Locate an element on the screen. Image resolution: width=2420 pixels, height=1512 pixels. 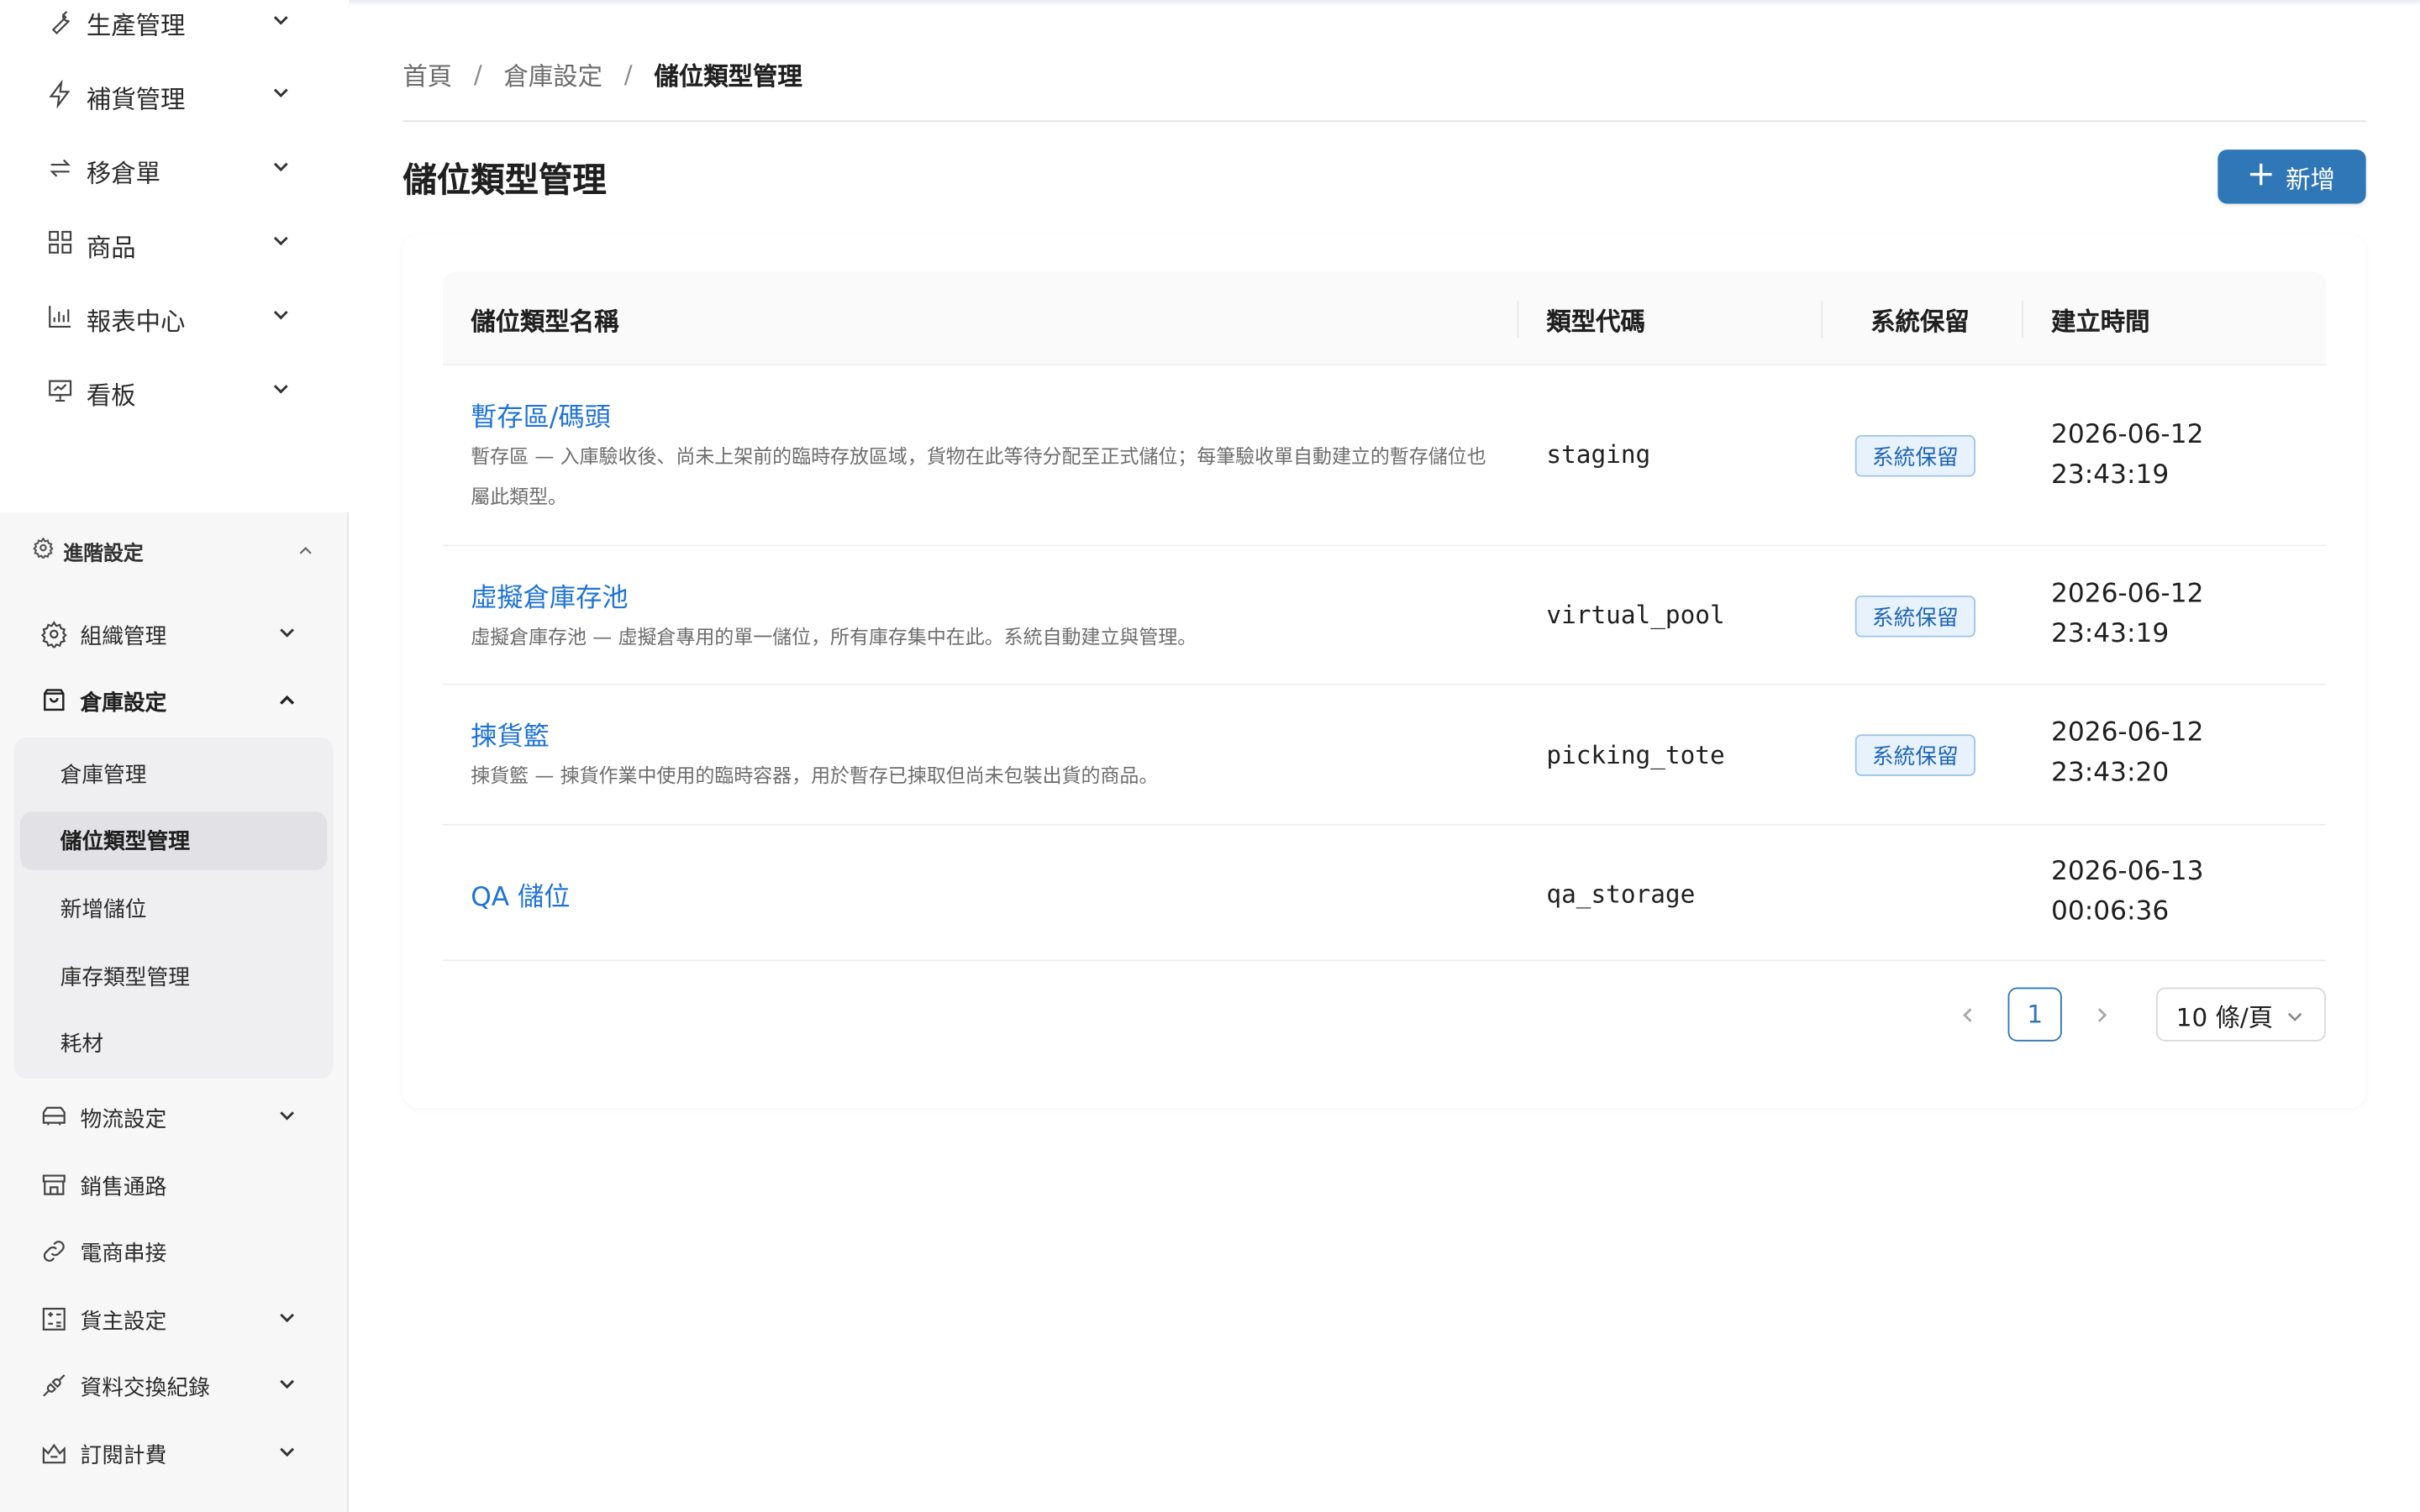
plus-icon is located at coordinates (2261, 176).